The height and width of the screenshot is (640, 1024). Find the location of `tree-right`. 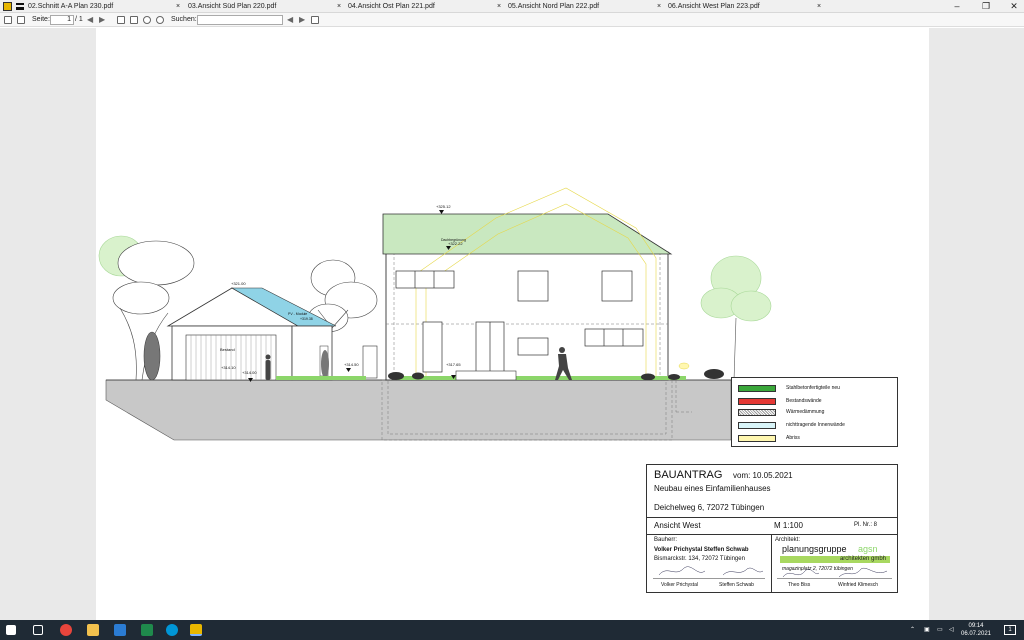

tree-right is located at coordinates (736, 318).